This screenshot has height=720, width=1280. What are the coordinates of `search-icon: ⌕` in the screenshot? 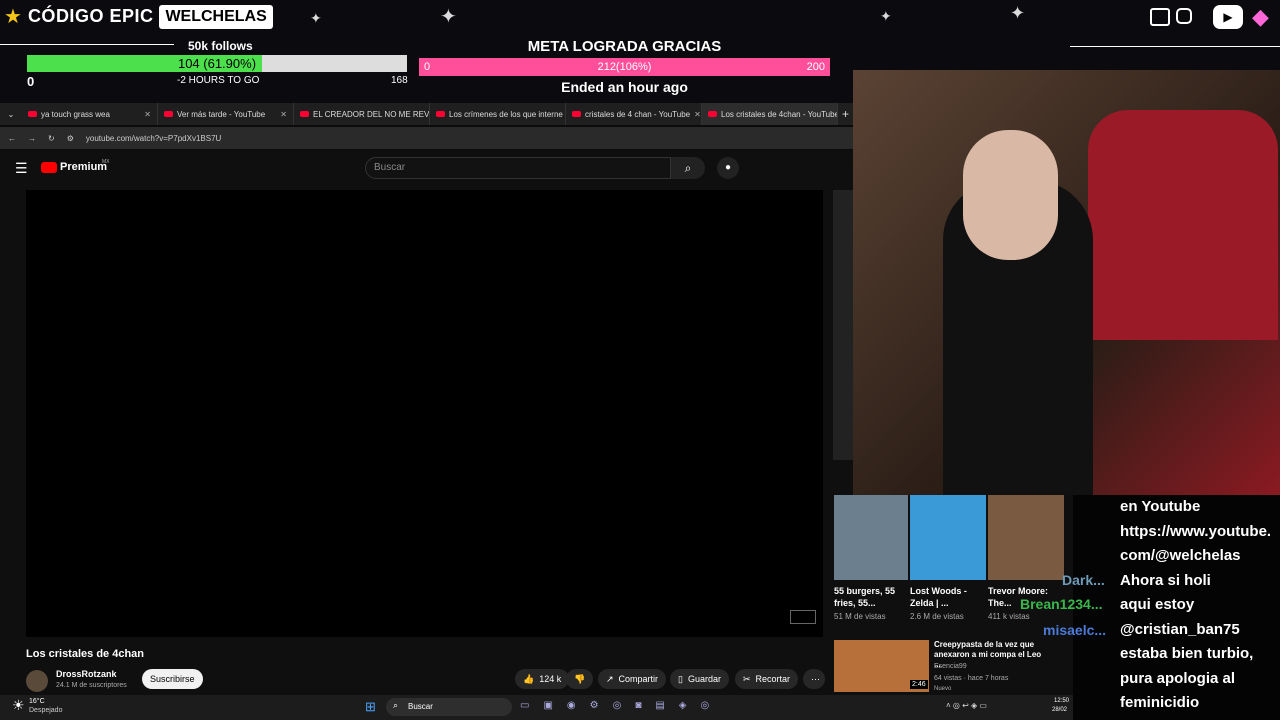 It's located at (688, 167).